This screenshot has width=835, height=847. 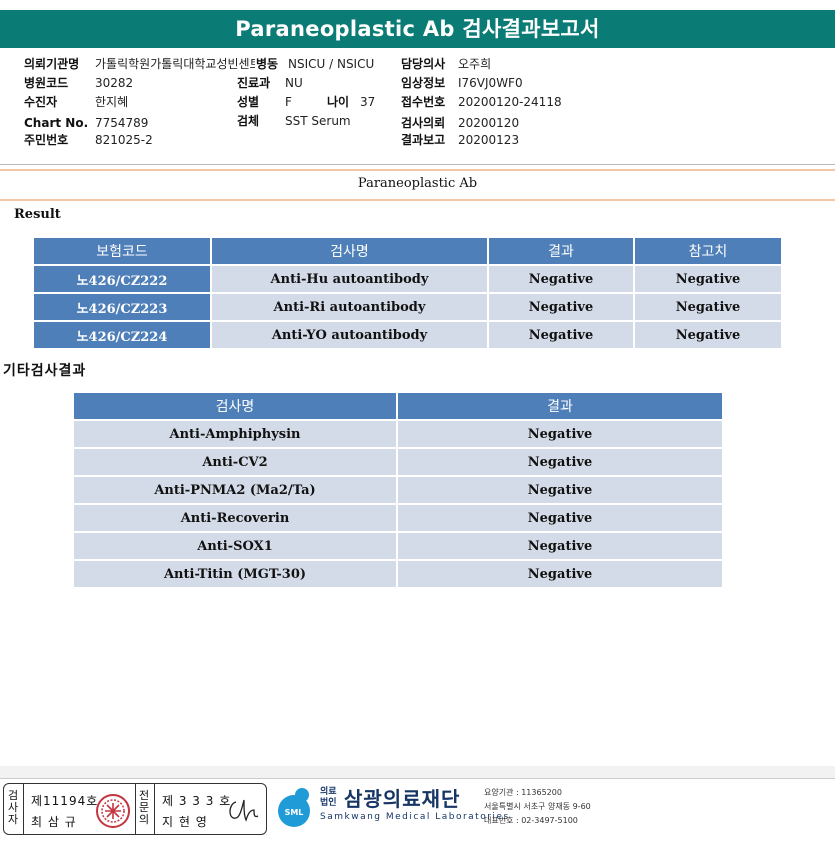 What do you see at coordinates (402, 799) in the screenshot?
I see `org-name: 삼광의료재단` at bounding box center [402, 799].